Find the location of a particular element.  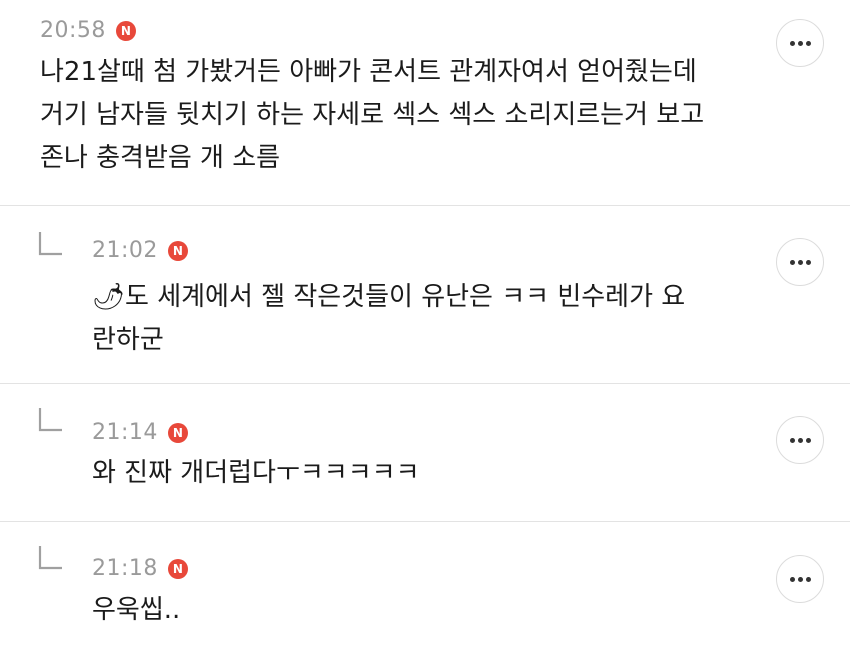

comment-meta: 20:58 N is located at coordinates (88, 30).